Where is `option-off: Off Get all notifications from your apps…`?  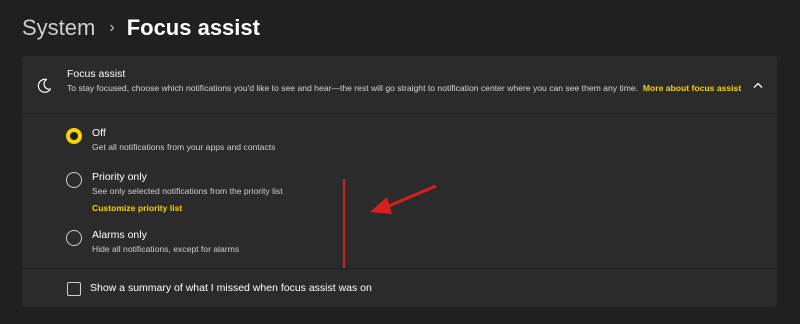 option-off: Off Get all notifications from your apps… is located at coordinates (399, 136).